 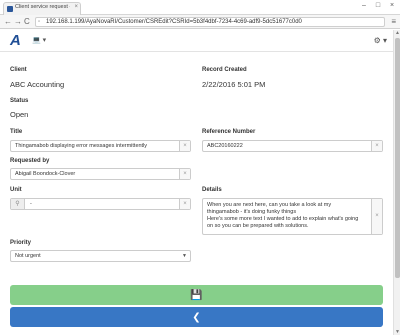 I want to click on close-window-button: ×, so click(x=392, y=5).